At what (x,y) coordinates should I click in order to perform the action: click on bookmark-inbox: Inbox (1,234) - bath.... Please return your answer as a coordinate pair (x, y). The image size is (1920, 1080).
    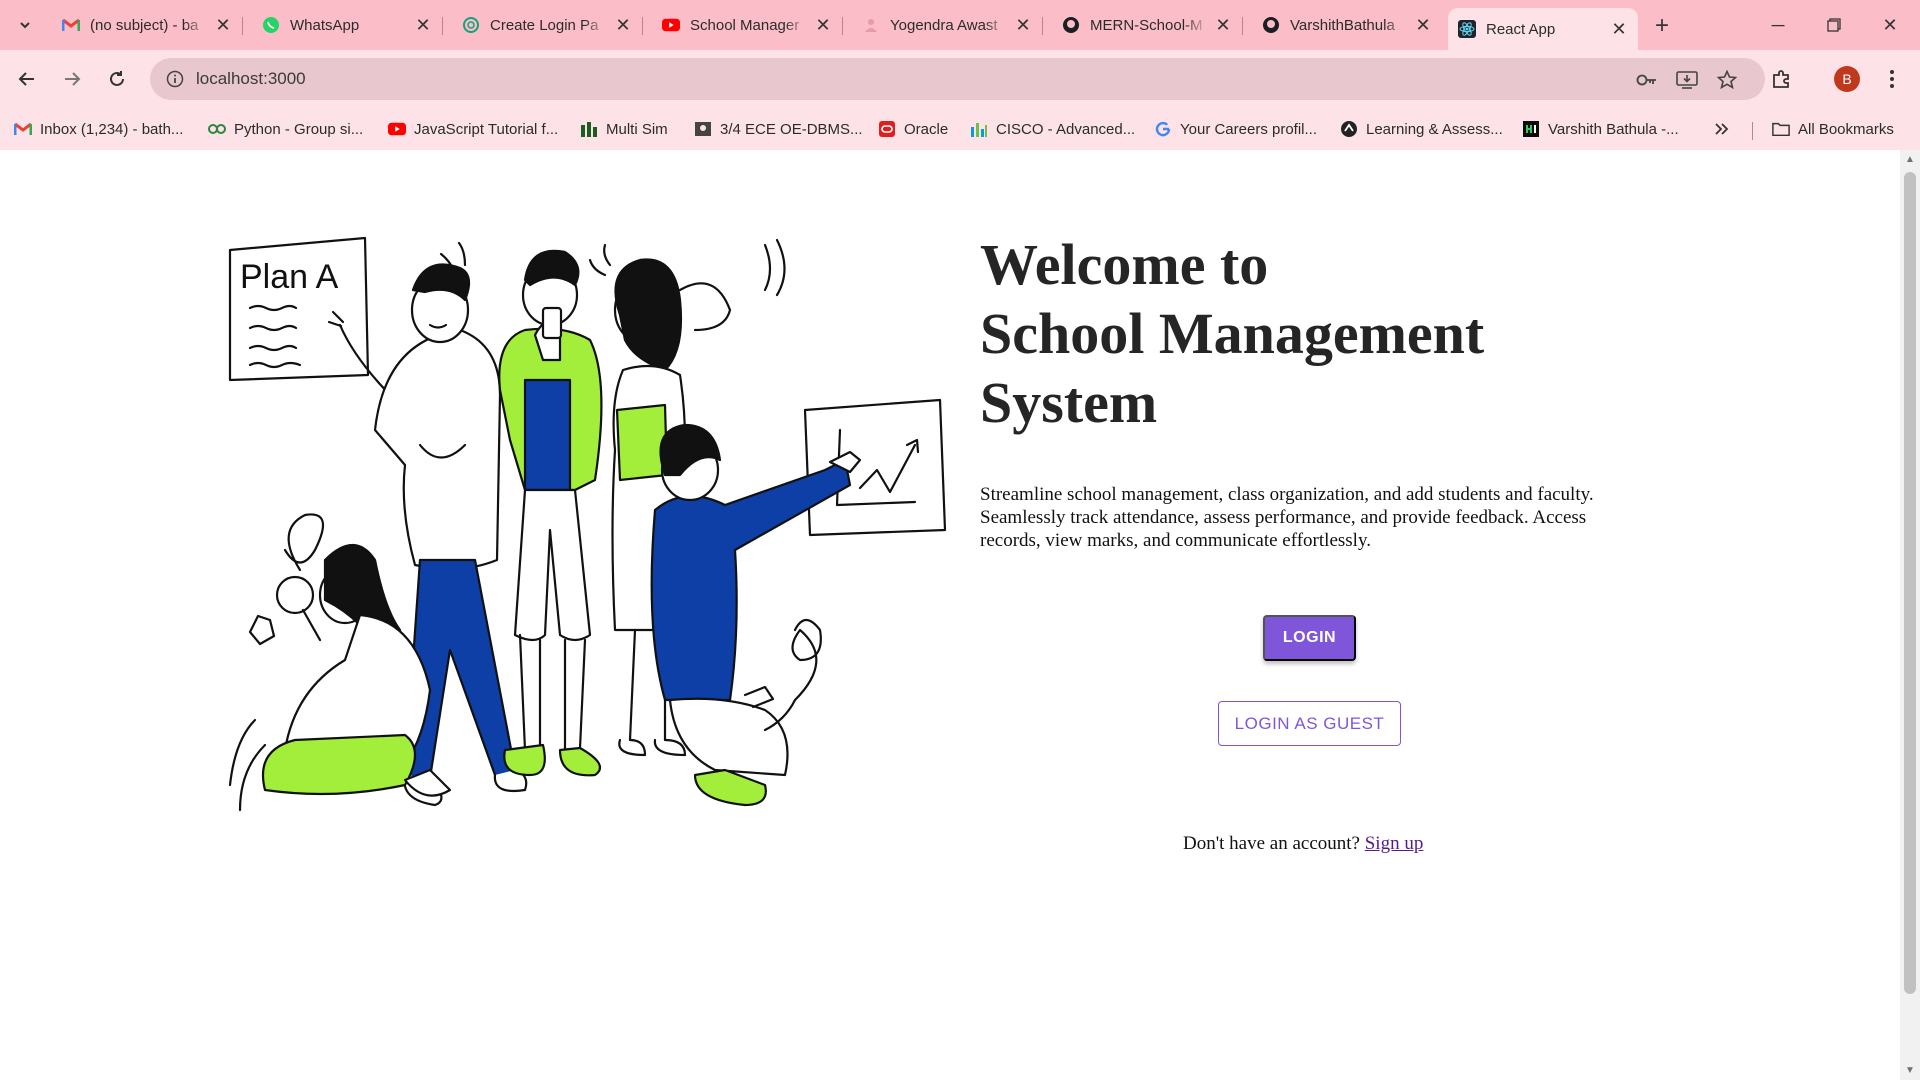
    Looking at the image, I should click on (98, 129).